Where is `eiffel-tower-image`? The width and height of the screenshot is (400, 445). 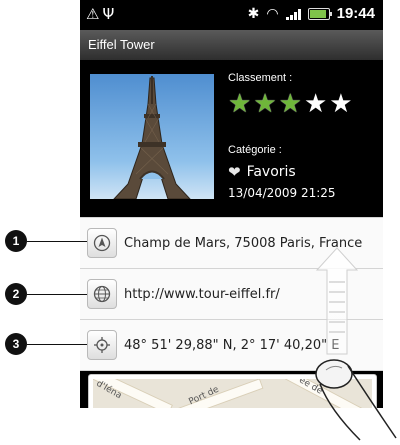
eiffel-tower-image is located at coordinates (152, 137).